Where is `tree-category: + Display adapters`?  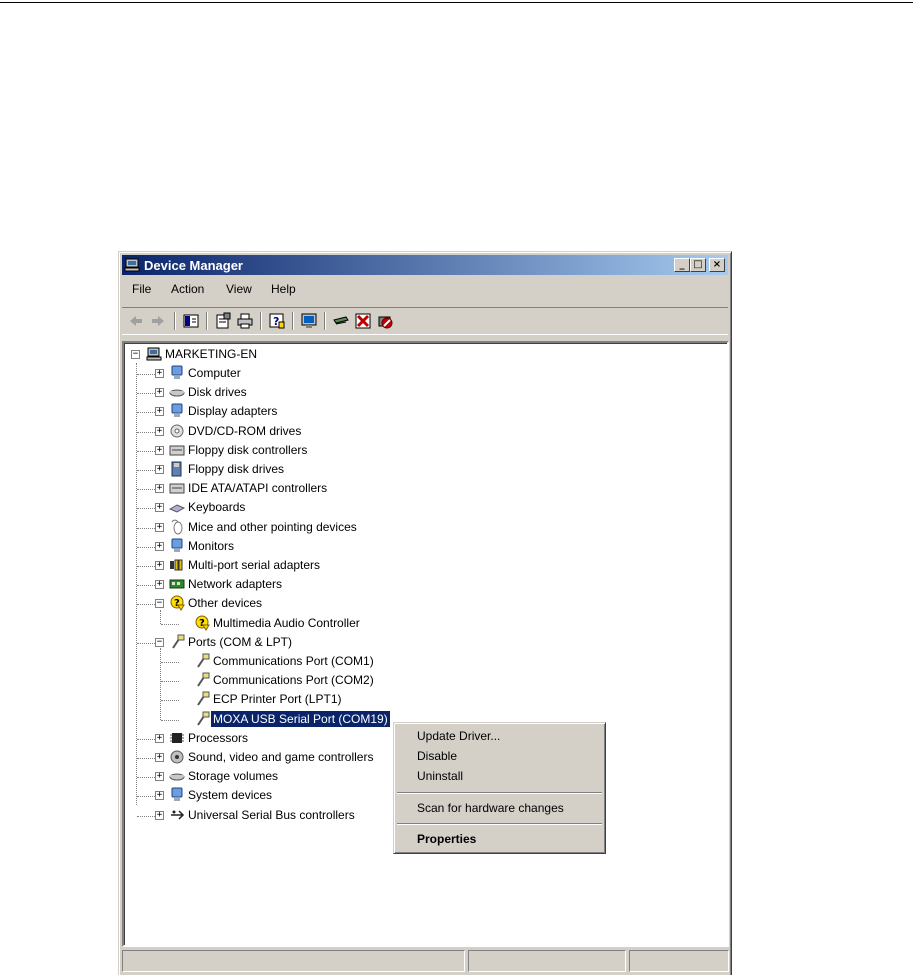 tree-category: + Display adapters is located at coordinates (364, 411).